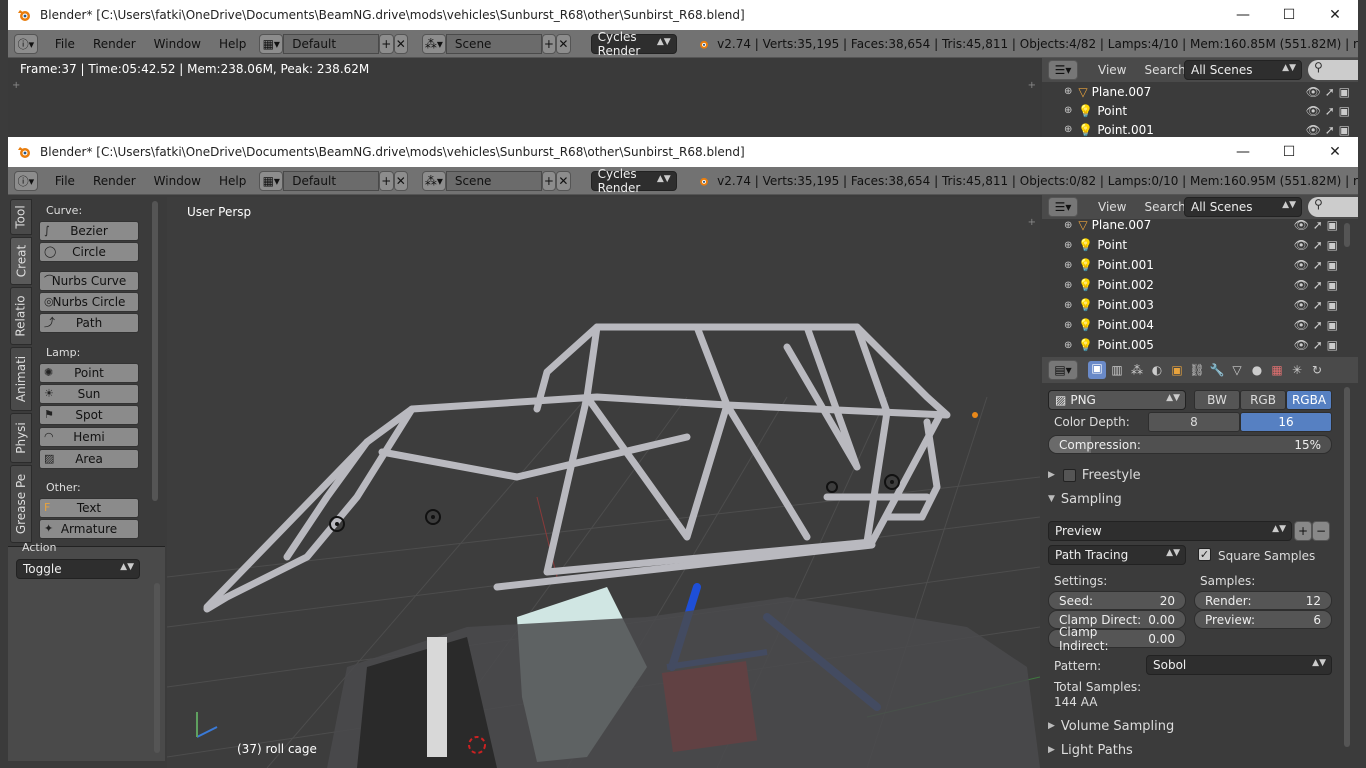 This screenshot has height=768, width=1366. I want to click on add-layout-icon: +, so click(386, 180).